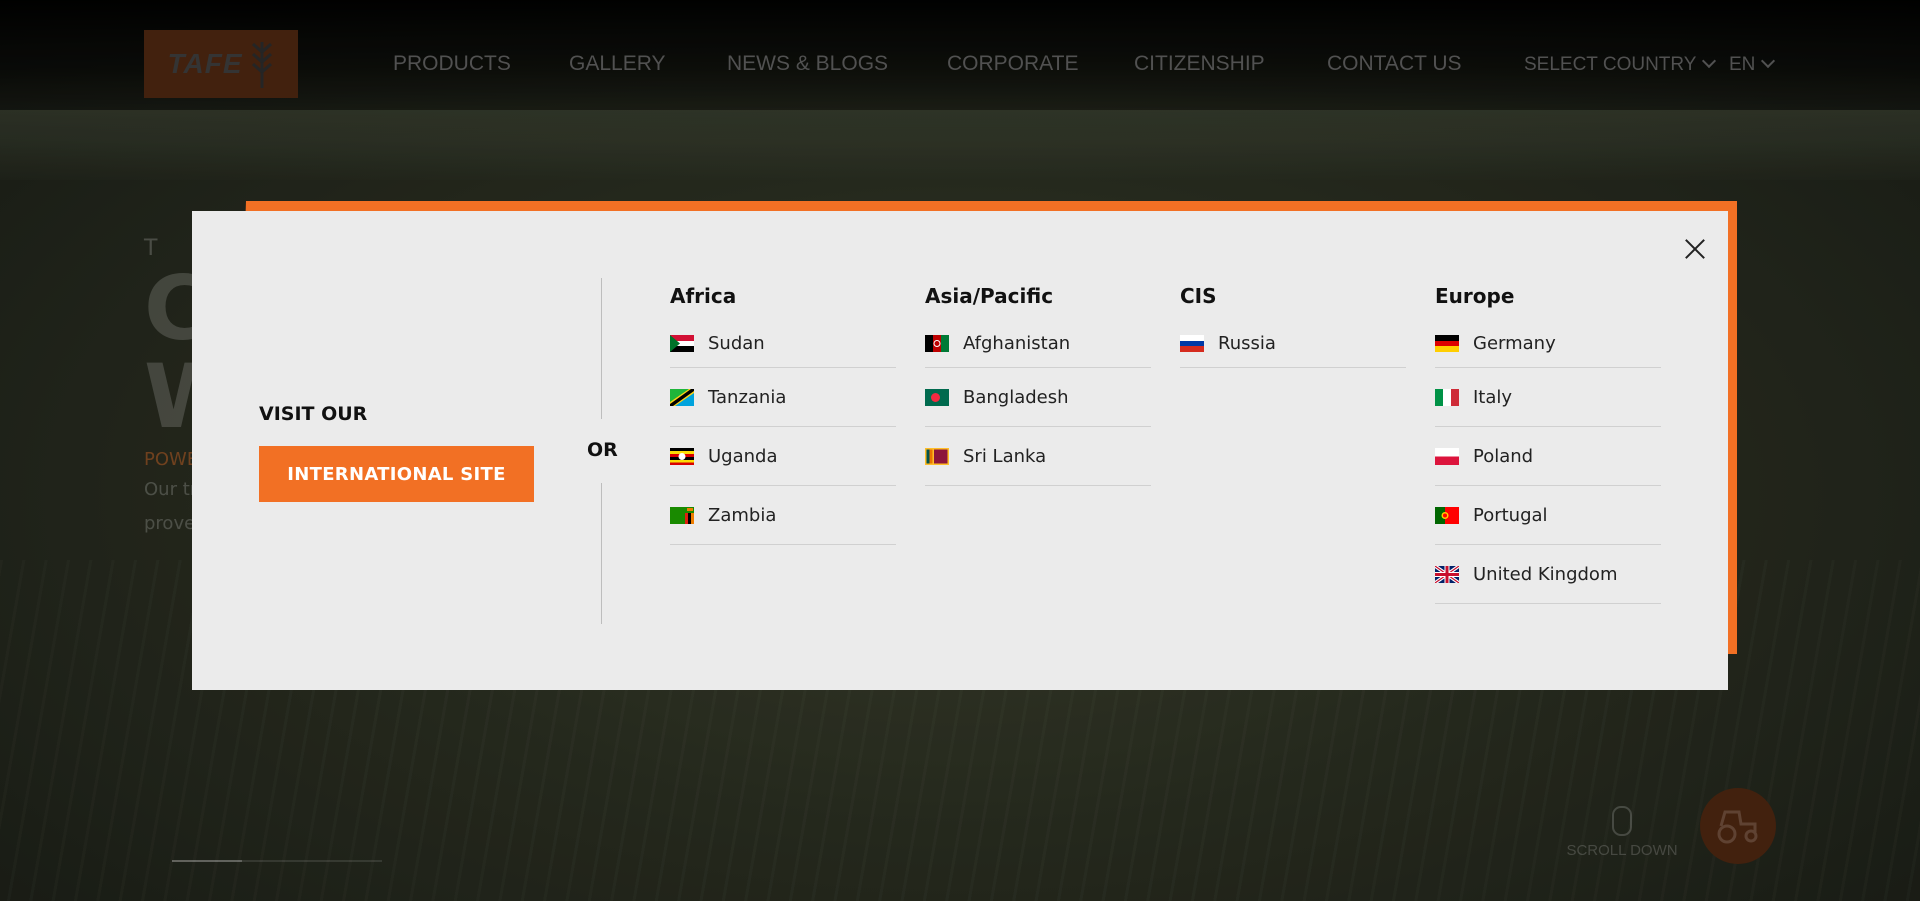 The image size is (1920, 901). I want to click on country-name: Zambia, so click(742, 515).